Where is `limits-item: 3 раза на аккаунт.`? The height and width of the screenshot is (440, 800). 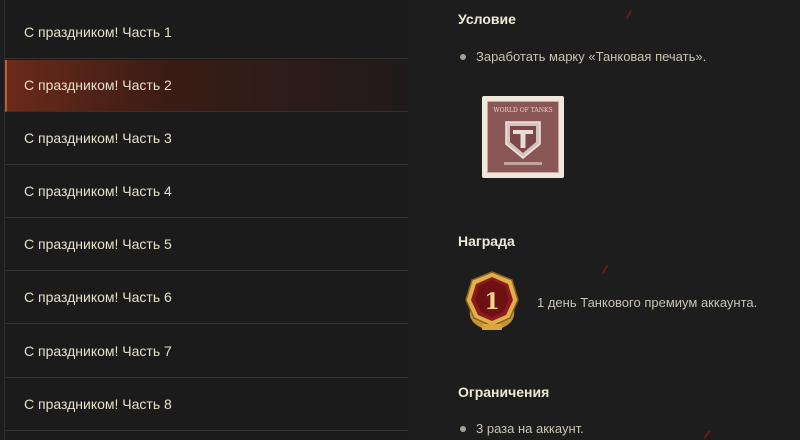 limits-item: 3 раза на аккаунт. is located at coordinates (521, 428).